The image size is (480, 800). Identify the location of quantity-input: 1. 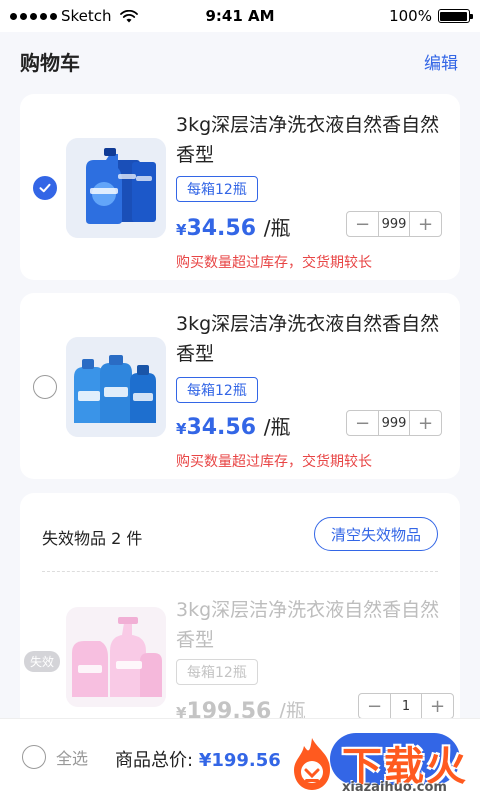
(406, 706).